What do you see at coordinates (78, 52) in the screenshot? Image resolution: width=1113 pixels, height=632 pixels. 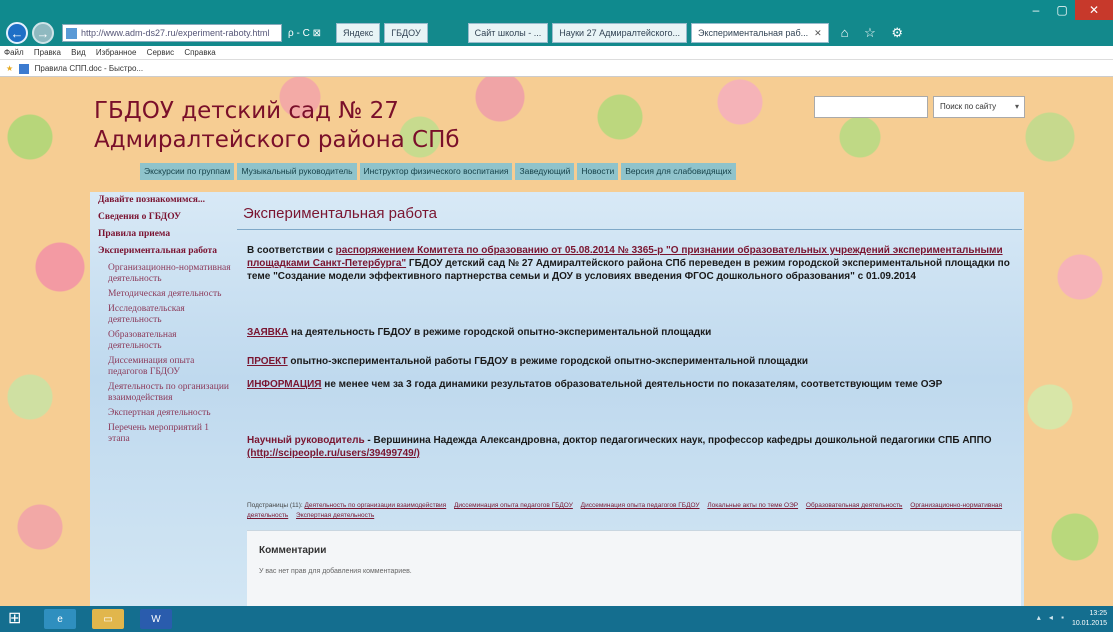 I see `menu-view: Вид` at bounding box center [78, 52].